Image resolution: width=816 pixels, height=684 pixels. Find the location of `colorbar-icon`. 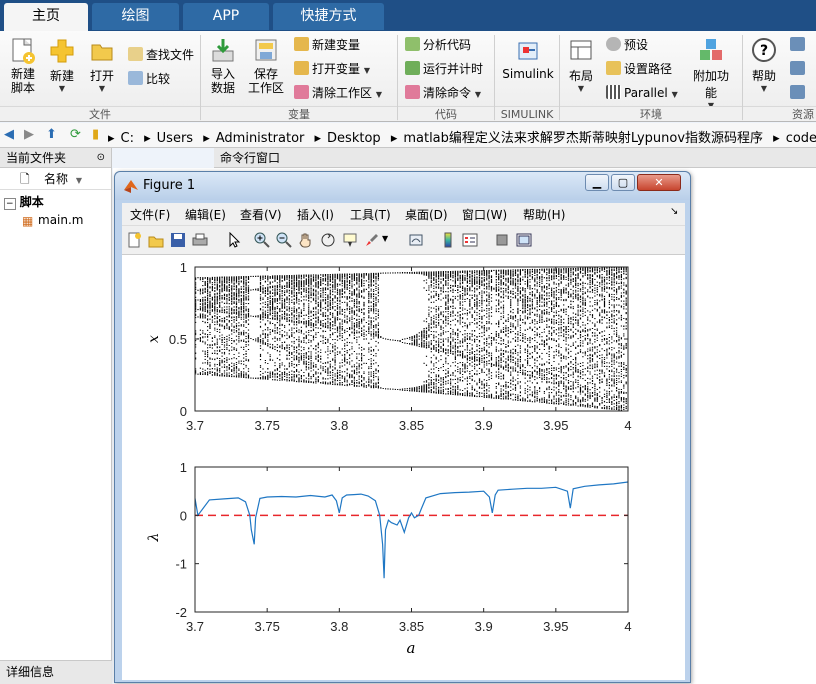

colorbar-icon is located at coordinates (448, 240).